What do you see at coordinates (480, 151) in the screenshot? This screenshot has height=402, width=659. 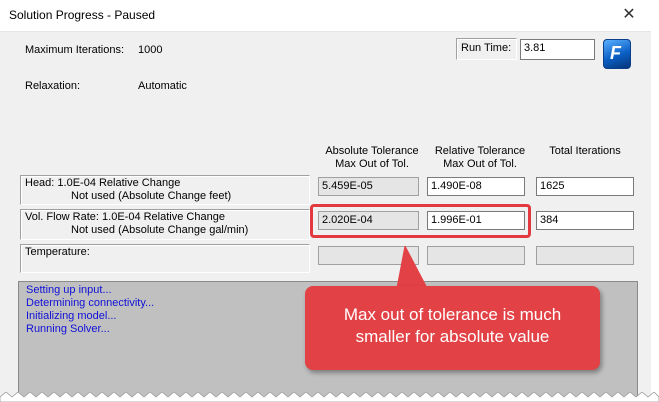 I see `rel-tolerance-header: Relative Tolerance` at bounding box center [480, 151].